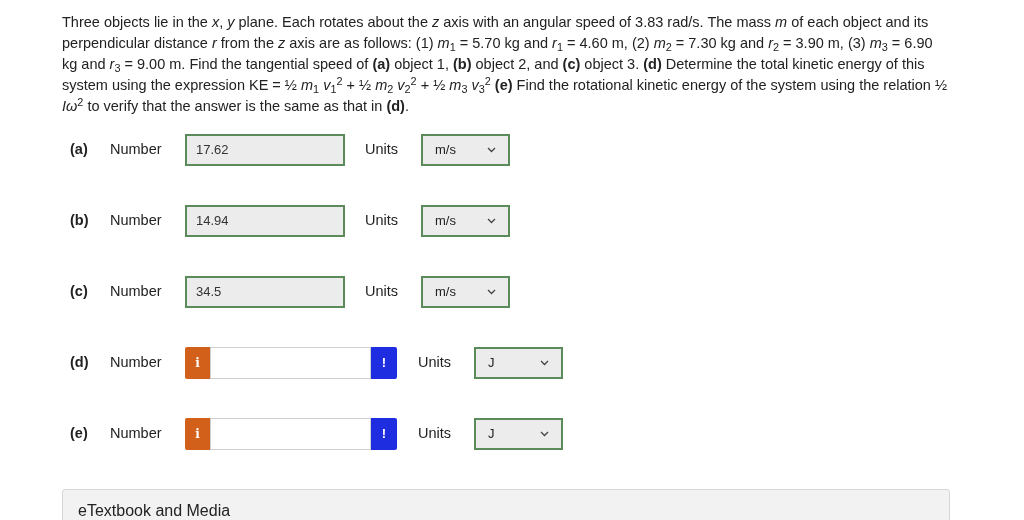  I want to click on answer-field: 17.62, so click(265, 150).